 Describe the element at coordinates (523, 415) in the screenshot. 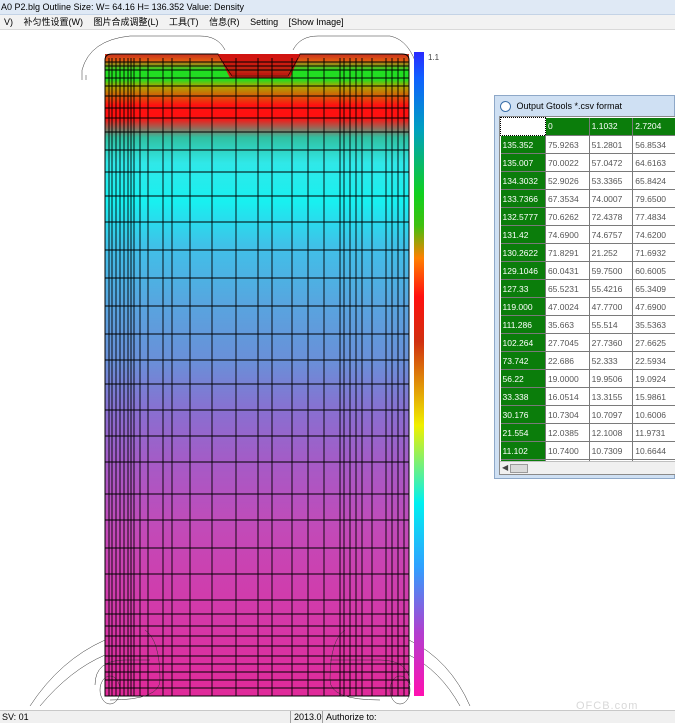

I see `table-cell: 30.176` at that location.